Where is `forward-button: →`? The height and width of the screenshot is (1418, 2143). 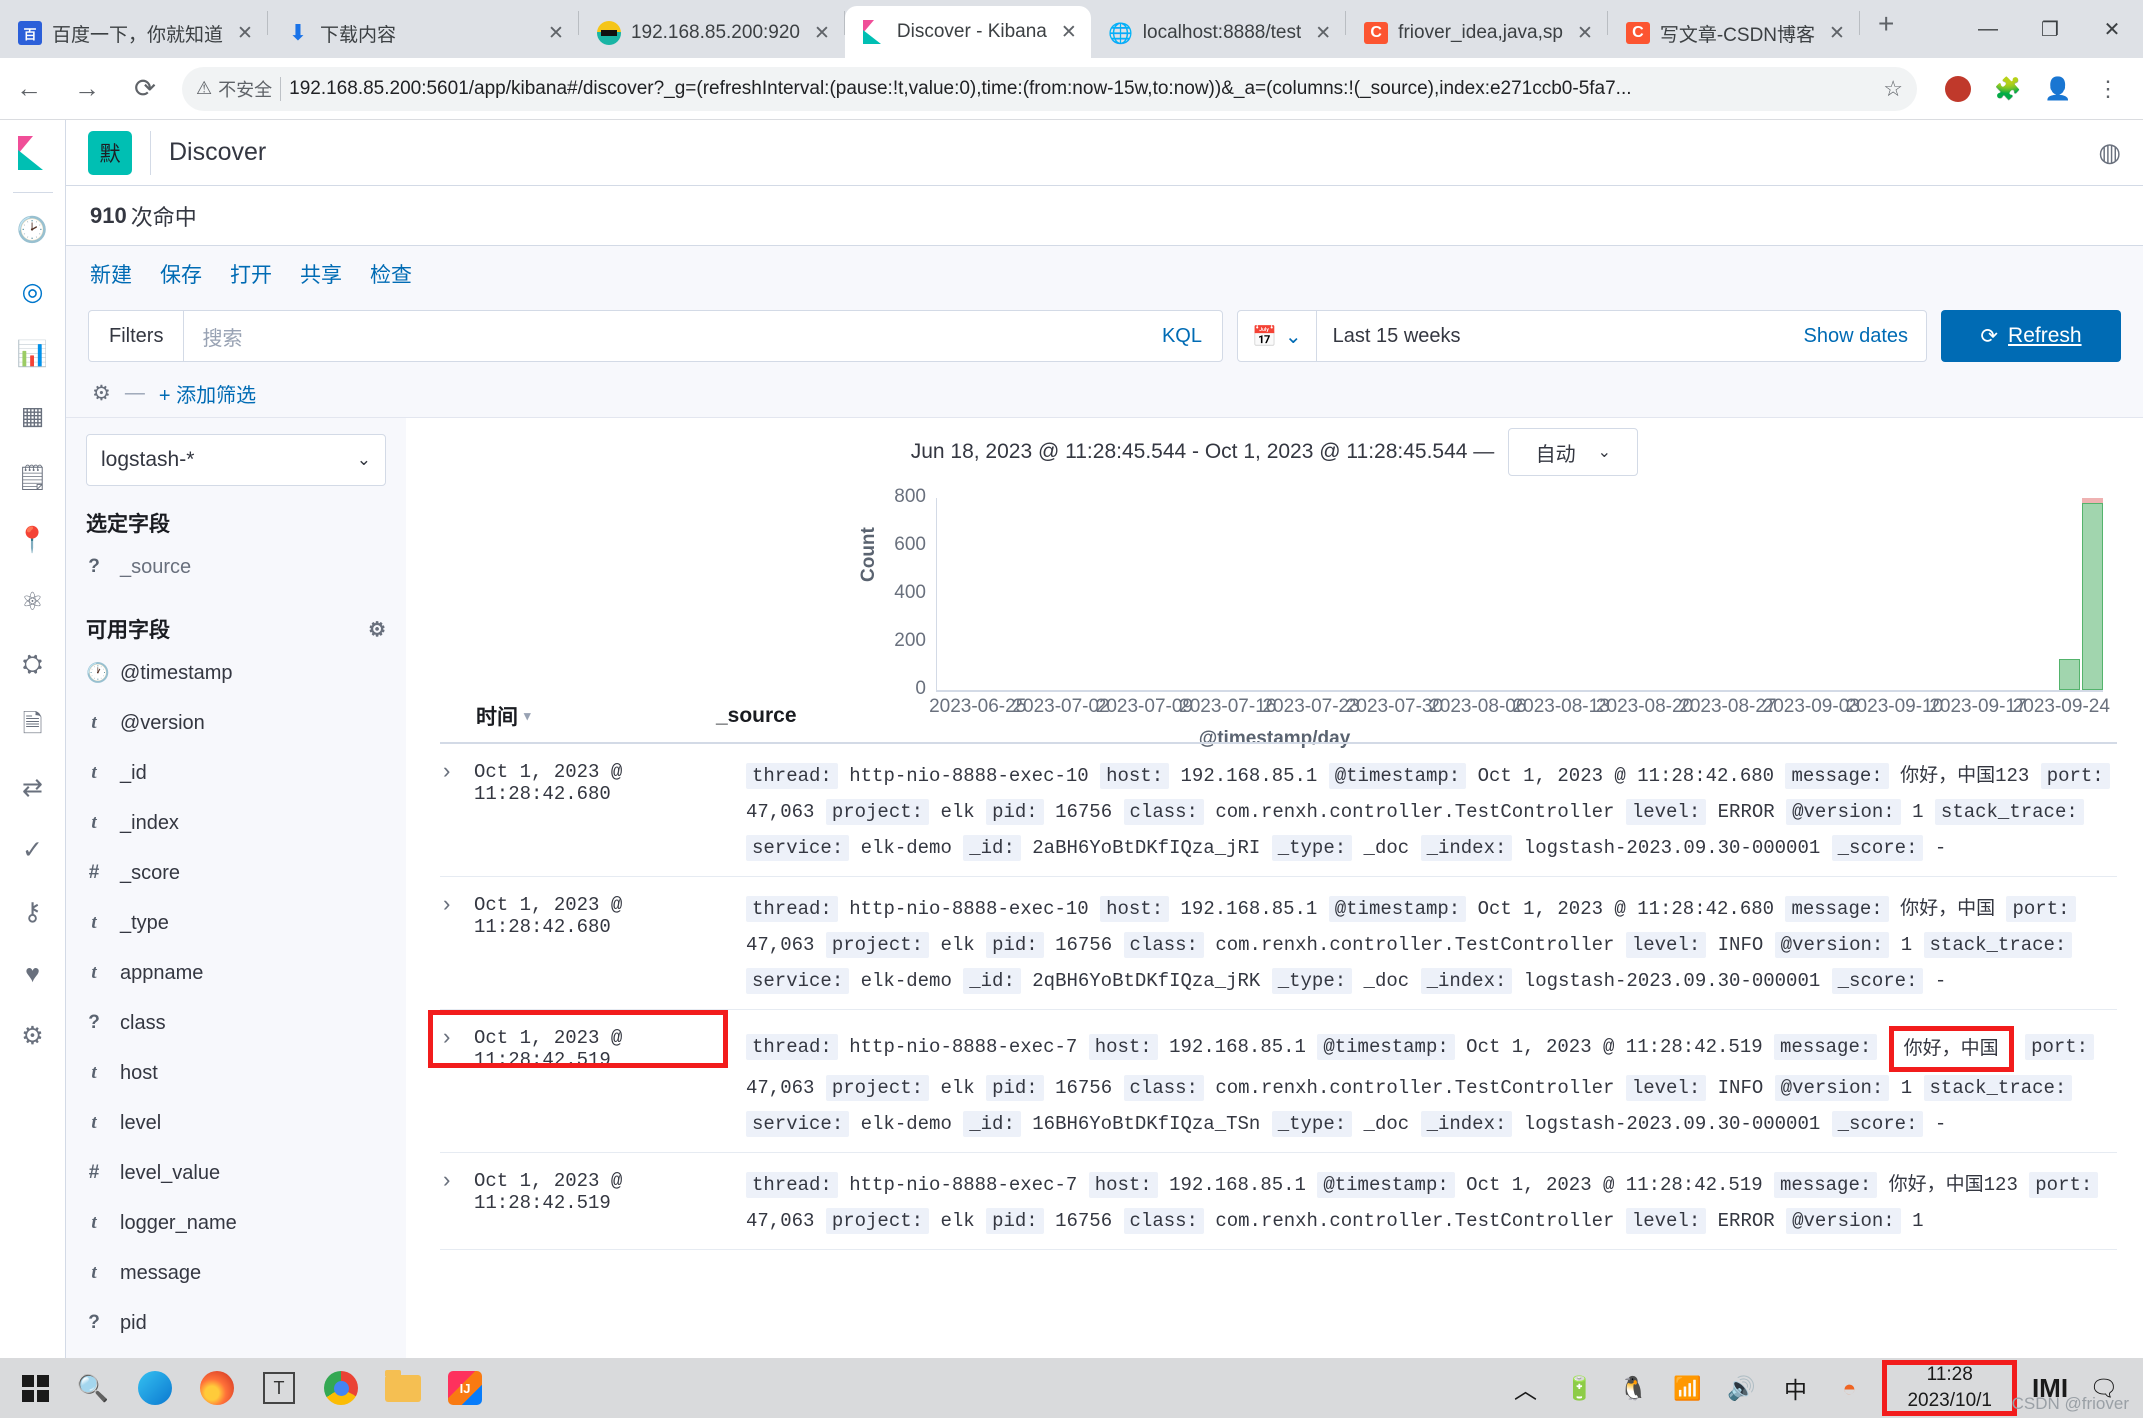 forward-button: → is located at coordinates (87, 89).